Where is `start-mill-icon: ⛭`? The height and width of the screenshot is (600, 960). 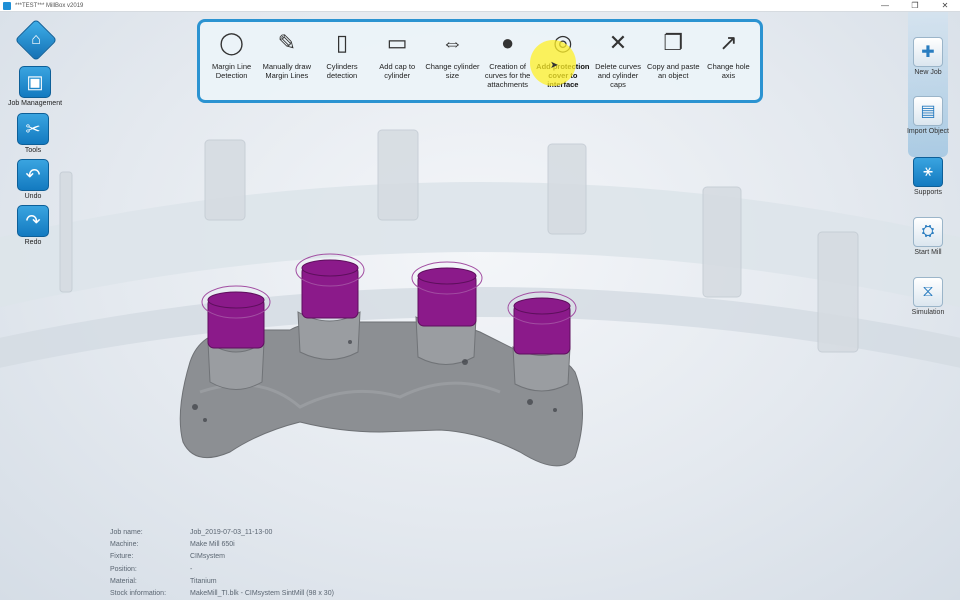
start-mill-icon: ⛭ is located at coordinates (928, 232).